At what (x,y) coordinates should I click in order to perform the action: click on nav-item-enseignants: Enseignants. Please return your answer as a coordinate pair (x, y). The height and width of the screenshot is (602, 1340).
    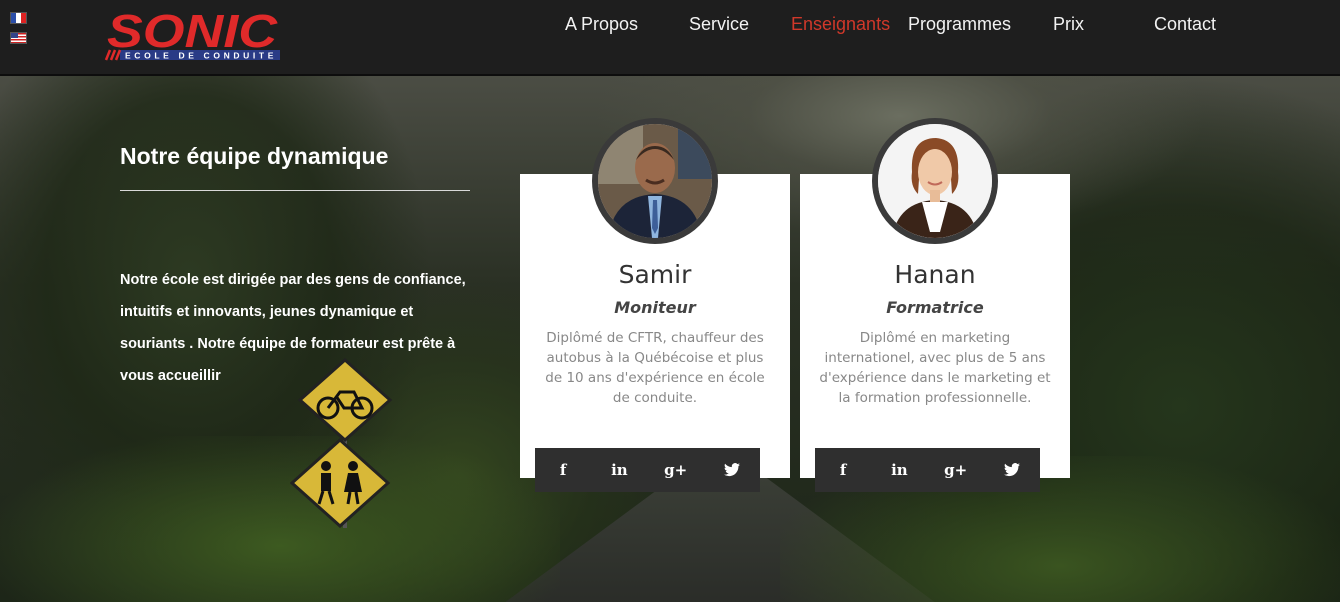
    Looking at the image, I should click on (840, 25).